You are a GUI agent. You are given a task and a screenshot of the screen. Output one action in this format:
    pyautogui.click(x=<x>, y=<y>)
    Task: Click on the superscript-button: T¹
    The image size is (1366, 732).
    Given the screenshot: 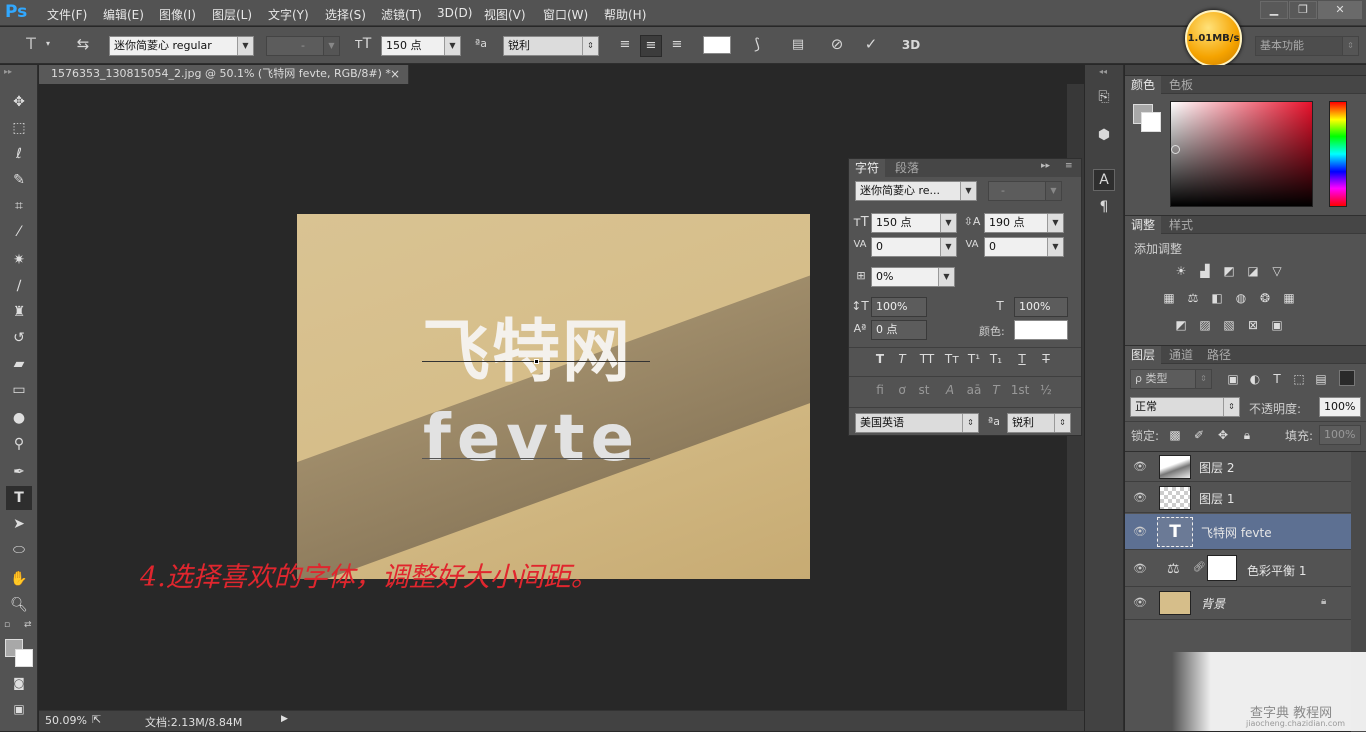 What is the action you would take?
    pyautogui.click(x=974, y=359)
    